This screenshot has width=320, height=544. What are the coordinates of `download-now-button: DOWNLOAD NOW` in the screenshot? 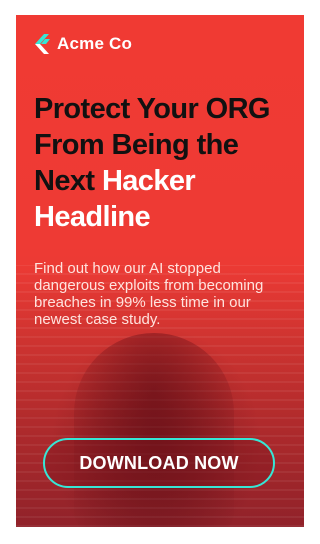 It's located at (159, 463).